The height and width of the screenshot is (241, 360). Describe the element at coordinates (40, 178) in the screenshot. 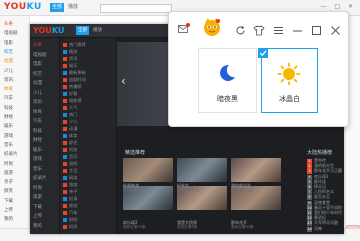

I see `inner-sidebar-item: 纪录片` at that location.